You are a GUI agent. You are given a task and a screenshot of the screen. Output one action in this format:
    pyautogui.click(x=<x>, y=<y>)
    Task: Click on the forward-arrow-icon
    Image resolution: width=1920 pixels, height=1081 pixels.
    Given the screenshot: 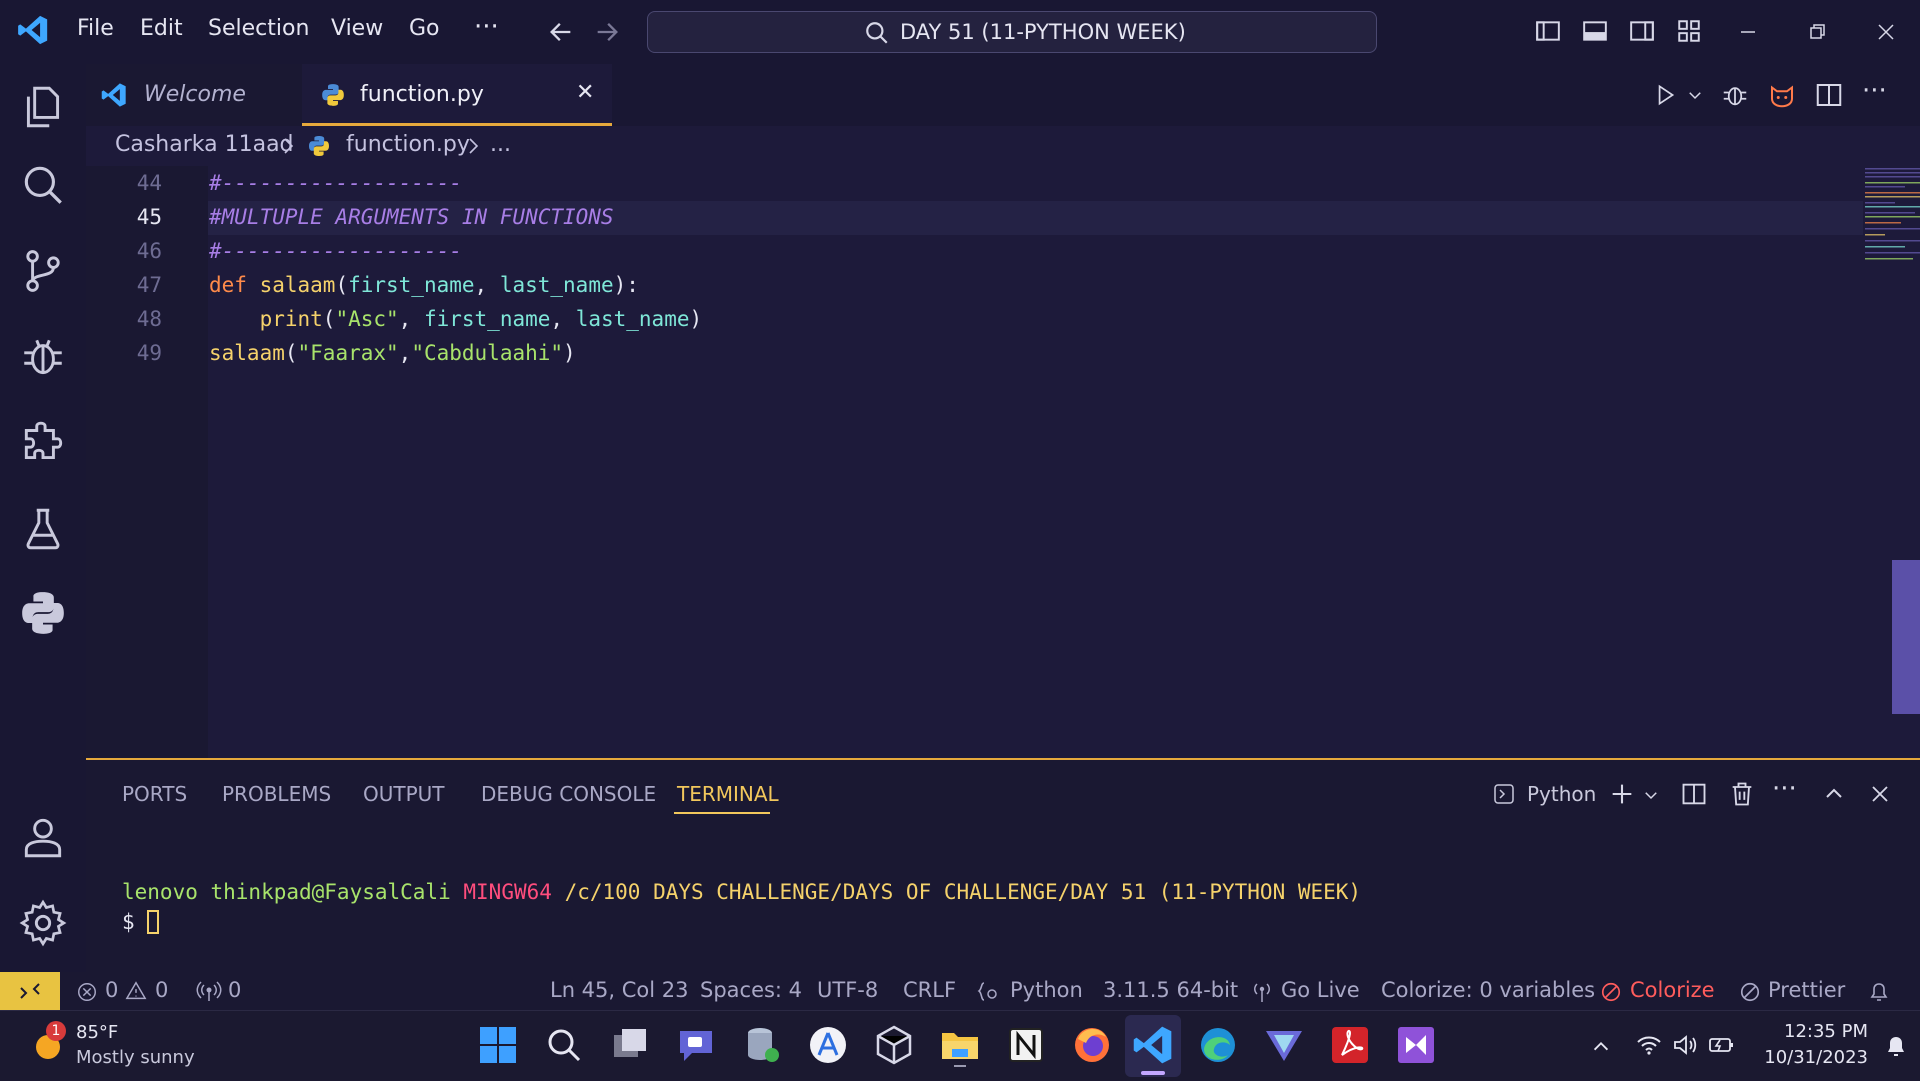 What is the action you would take?
    pyautogui.click(x=607, y=32)
    